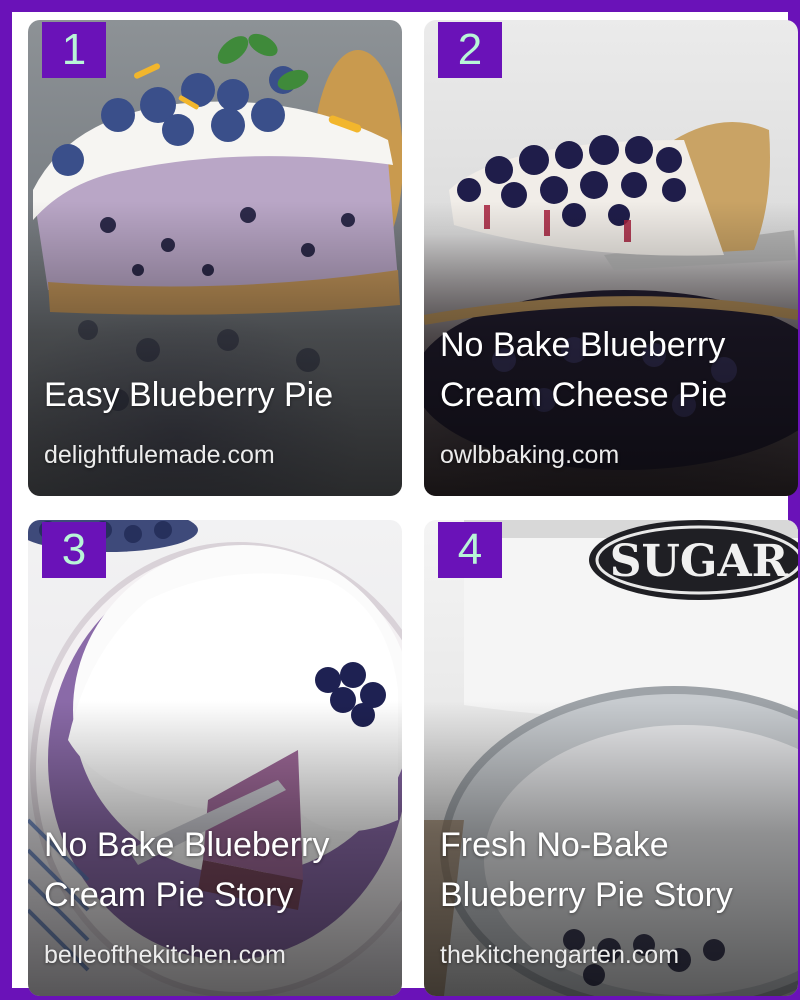 This screenshot has height=1000, width=800. What do you see at coordinates (612, 370) in the screenshot?
I see `recipe-title: No Bake Blueberry Cream Cheese Pie` at bounding box center [612, 370].